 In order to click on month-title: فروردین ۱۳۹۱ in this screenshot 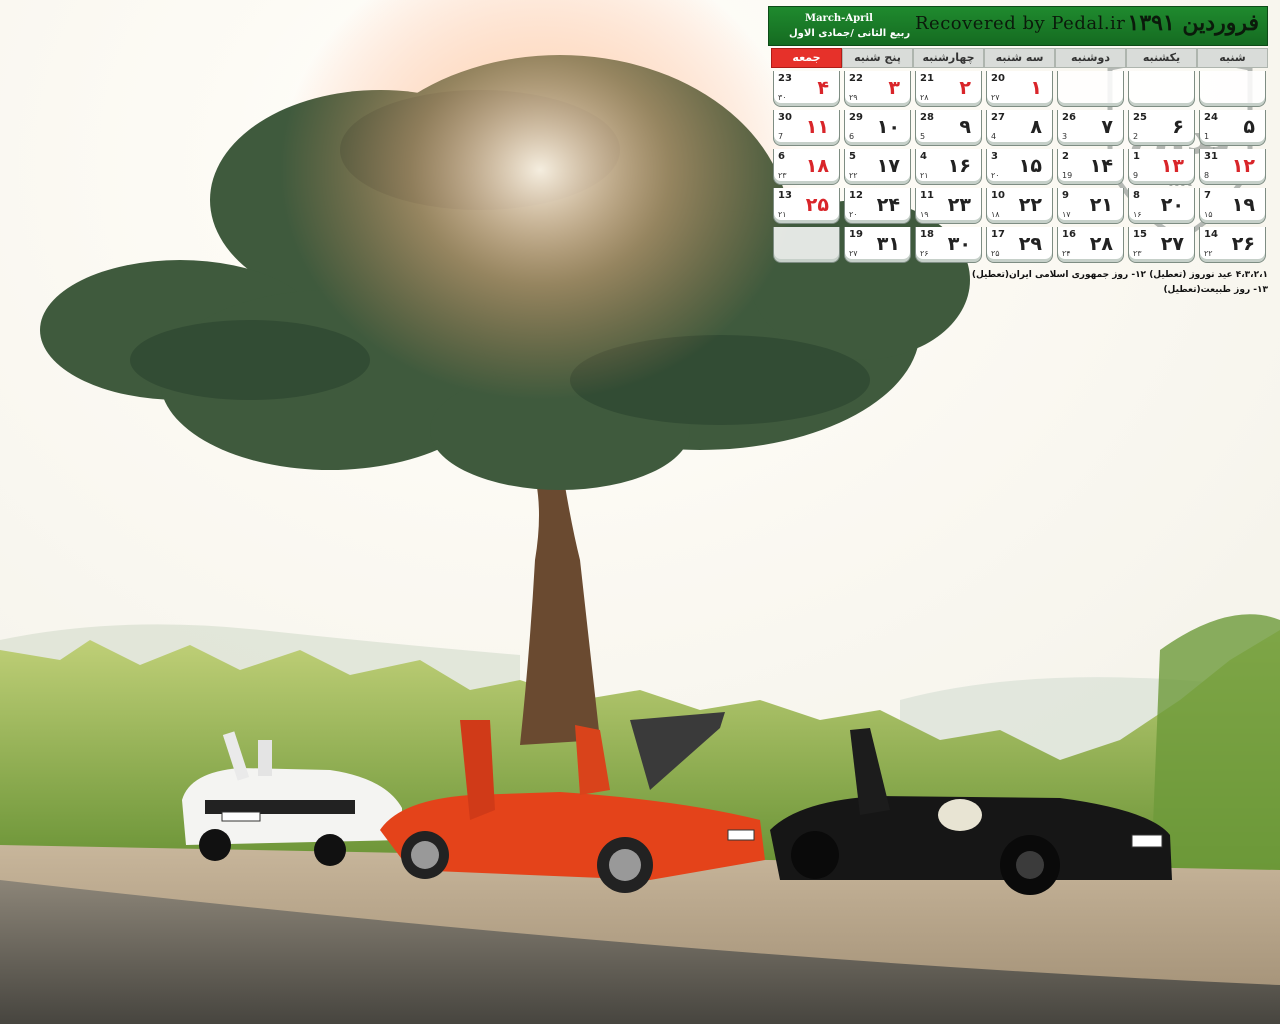, I will do `click(1193, 23)`.